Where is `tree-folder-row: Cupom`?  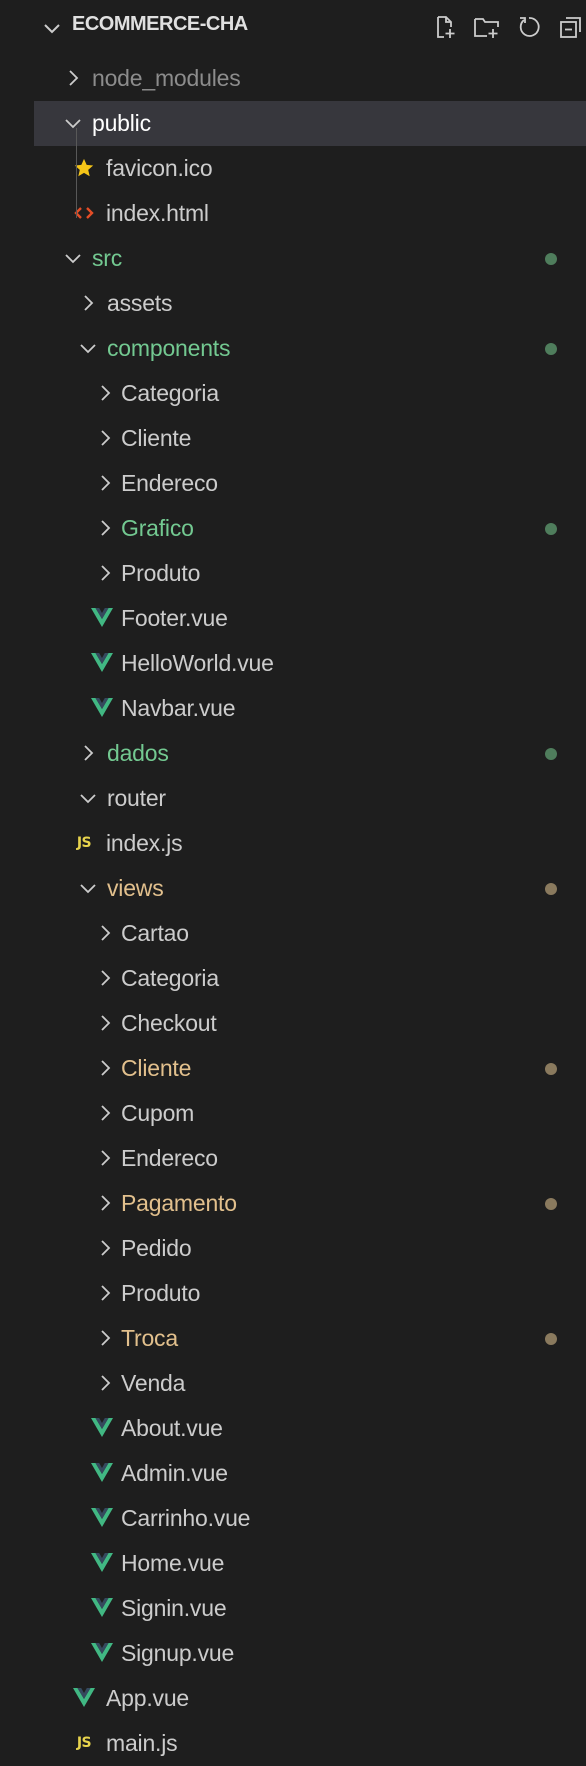
tree-folder-row: Cupom is located at coordinates (293, 1113).